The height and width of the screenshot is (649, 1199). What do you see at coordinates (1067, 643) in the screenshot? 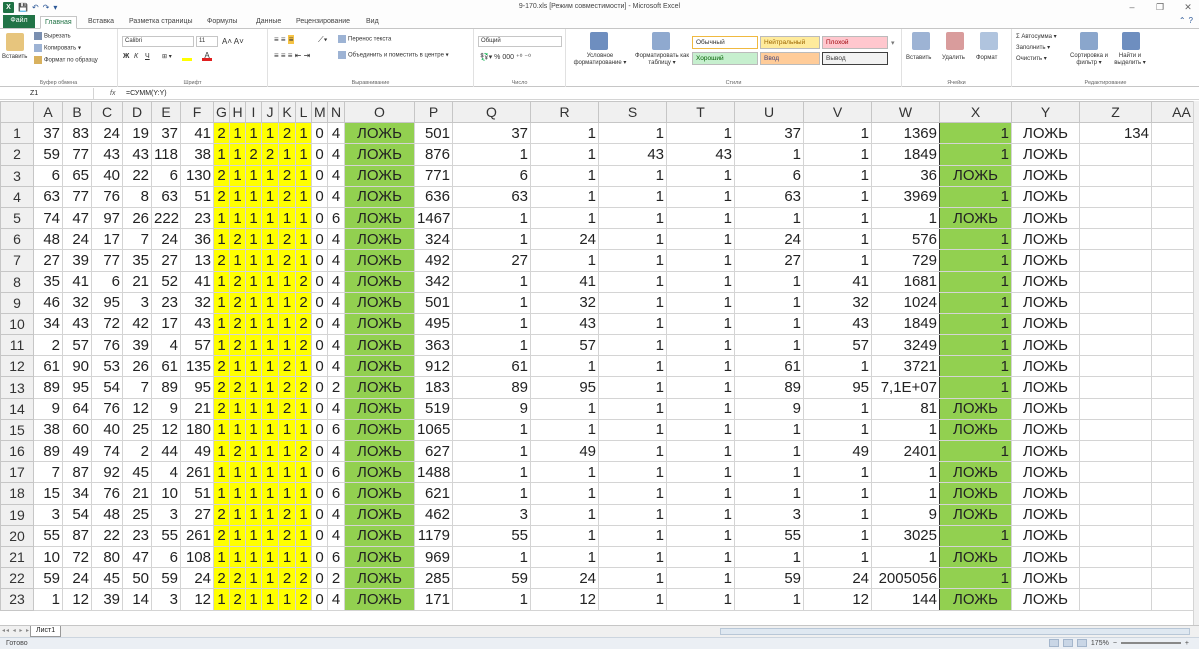
I see `page-layout-view-icon` at bounding box center [1067, 643].